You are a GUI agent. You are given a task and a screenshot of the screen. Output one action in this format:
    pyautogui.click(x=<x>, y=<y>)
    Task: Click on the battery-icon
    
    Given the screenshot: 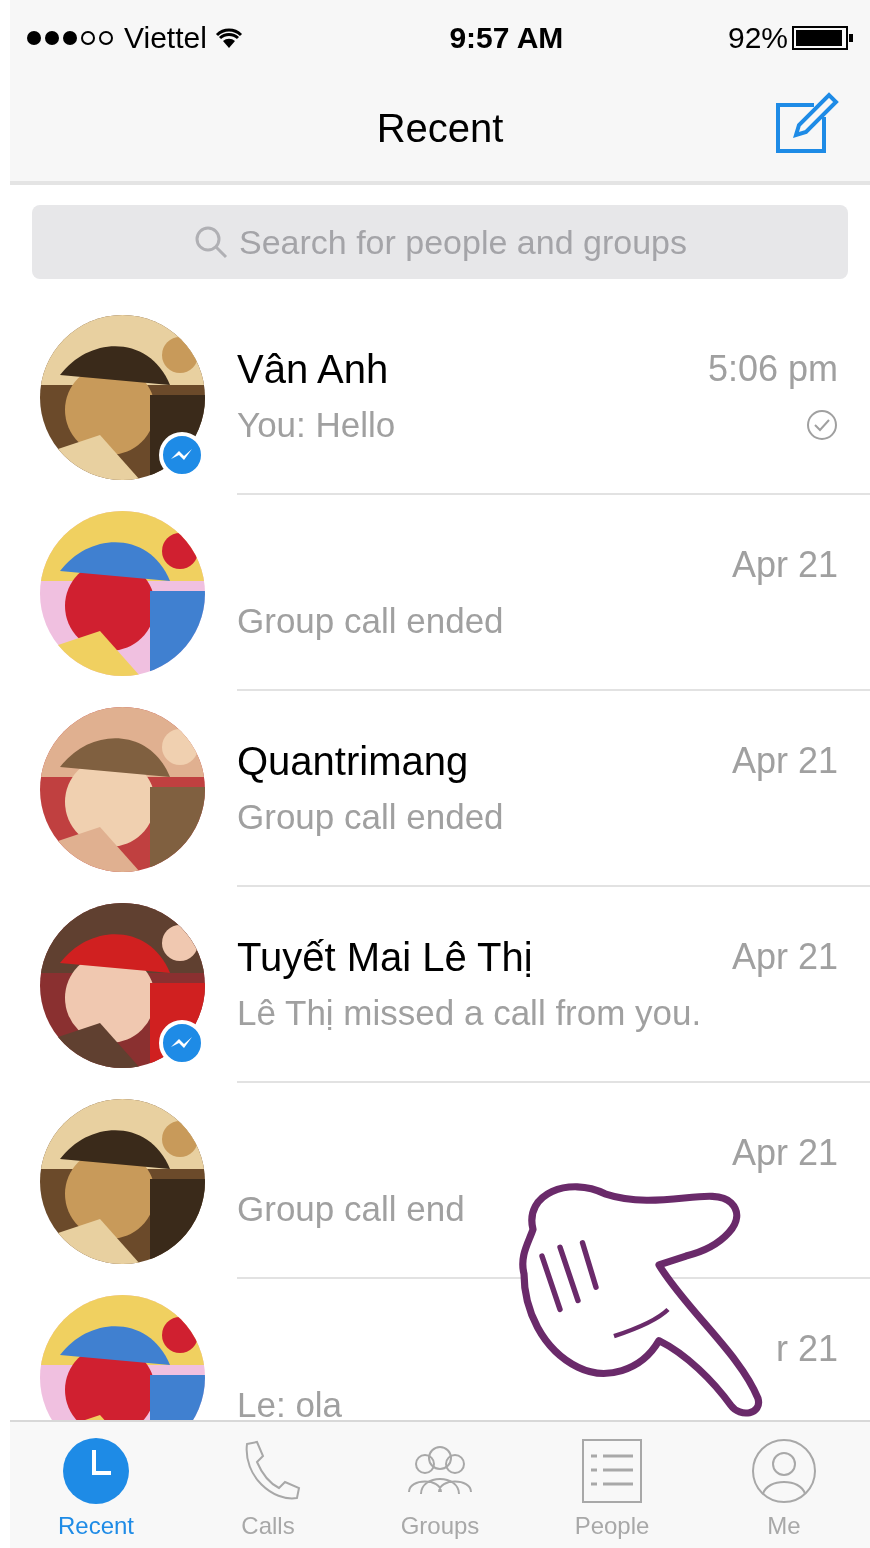 What is the action you would take?
    pyautogui.click(x=823, y=37)
    